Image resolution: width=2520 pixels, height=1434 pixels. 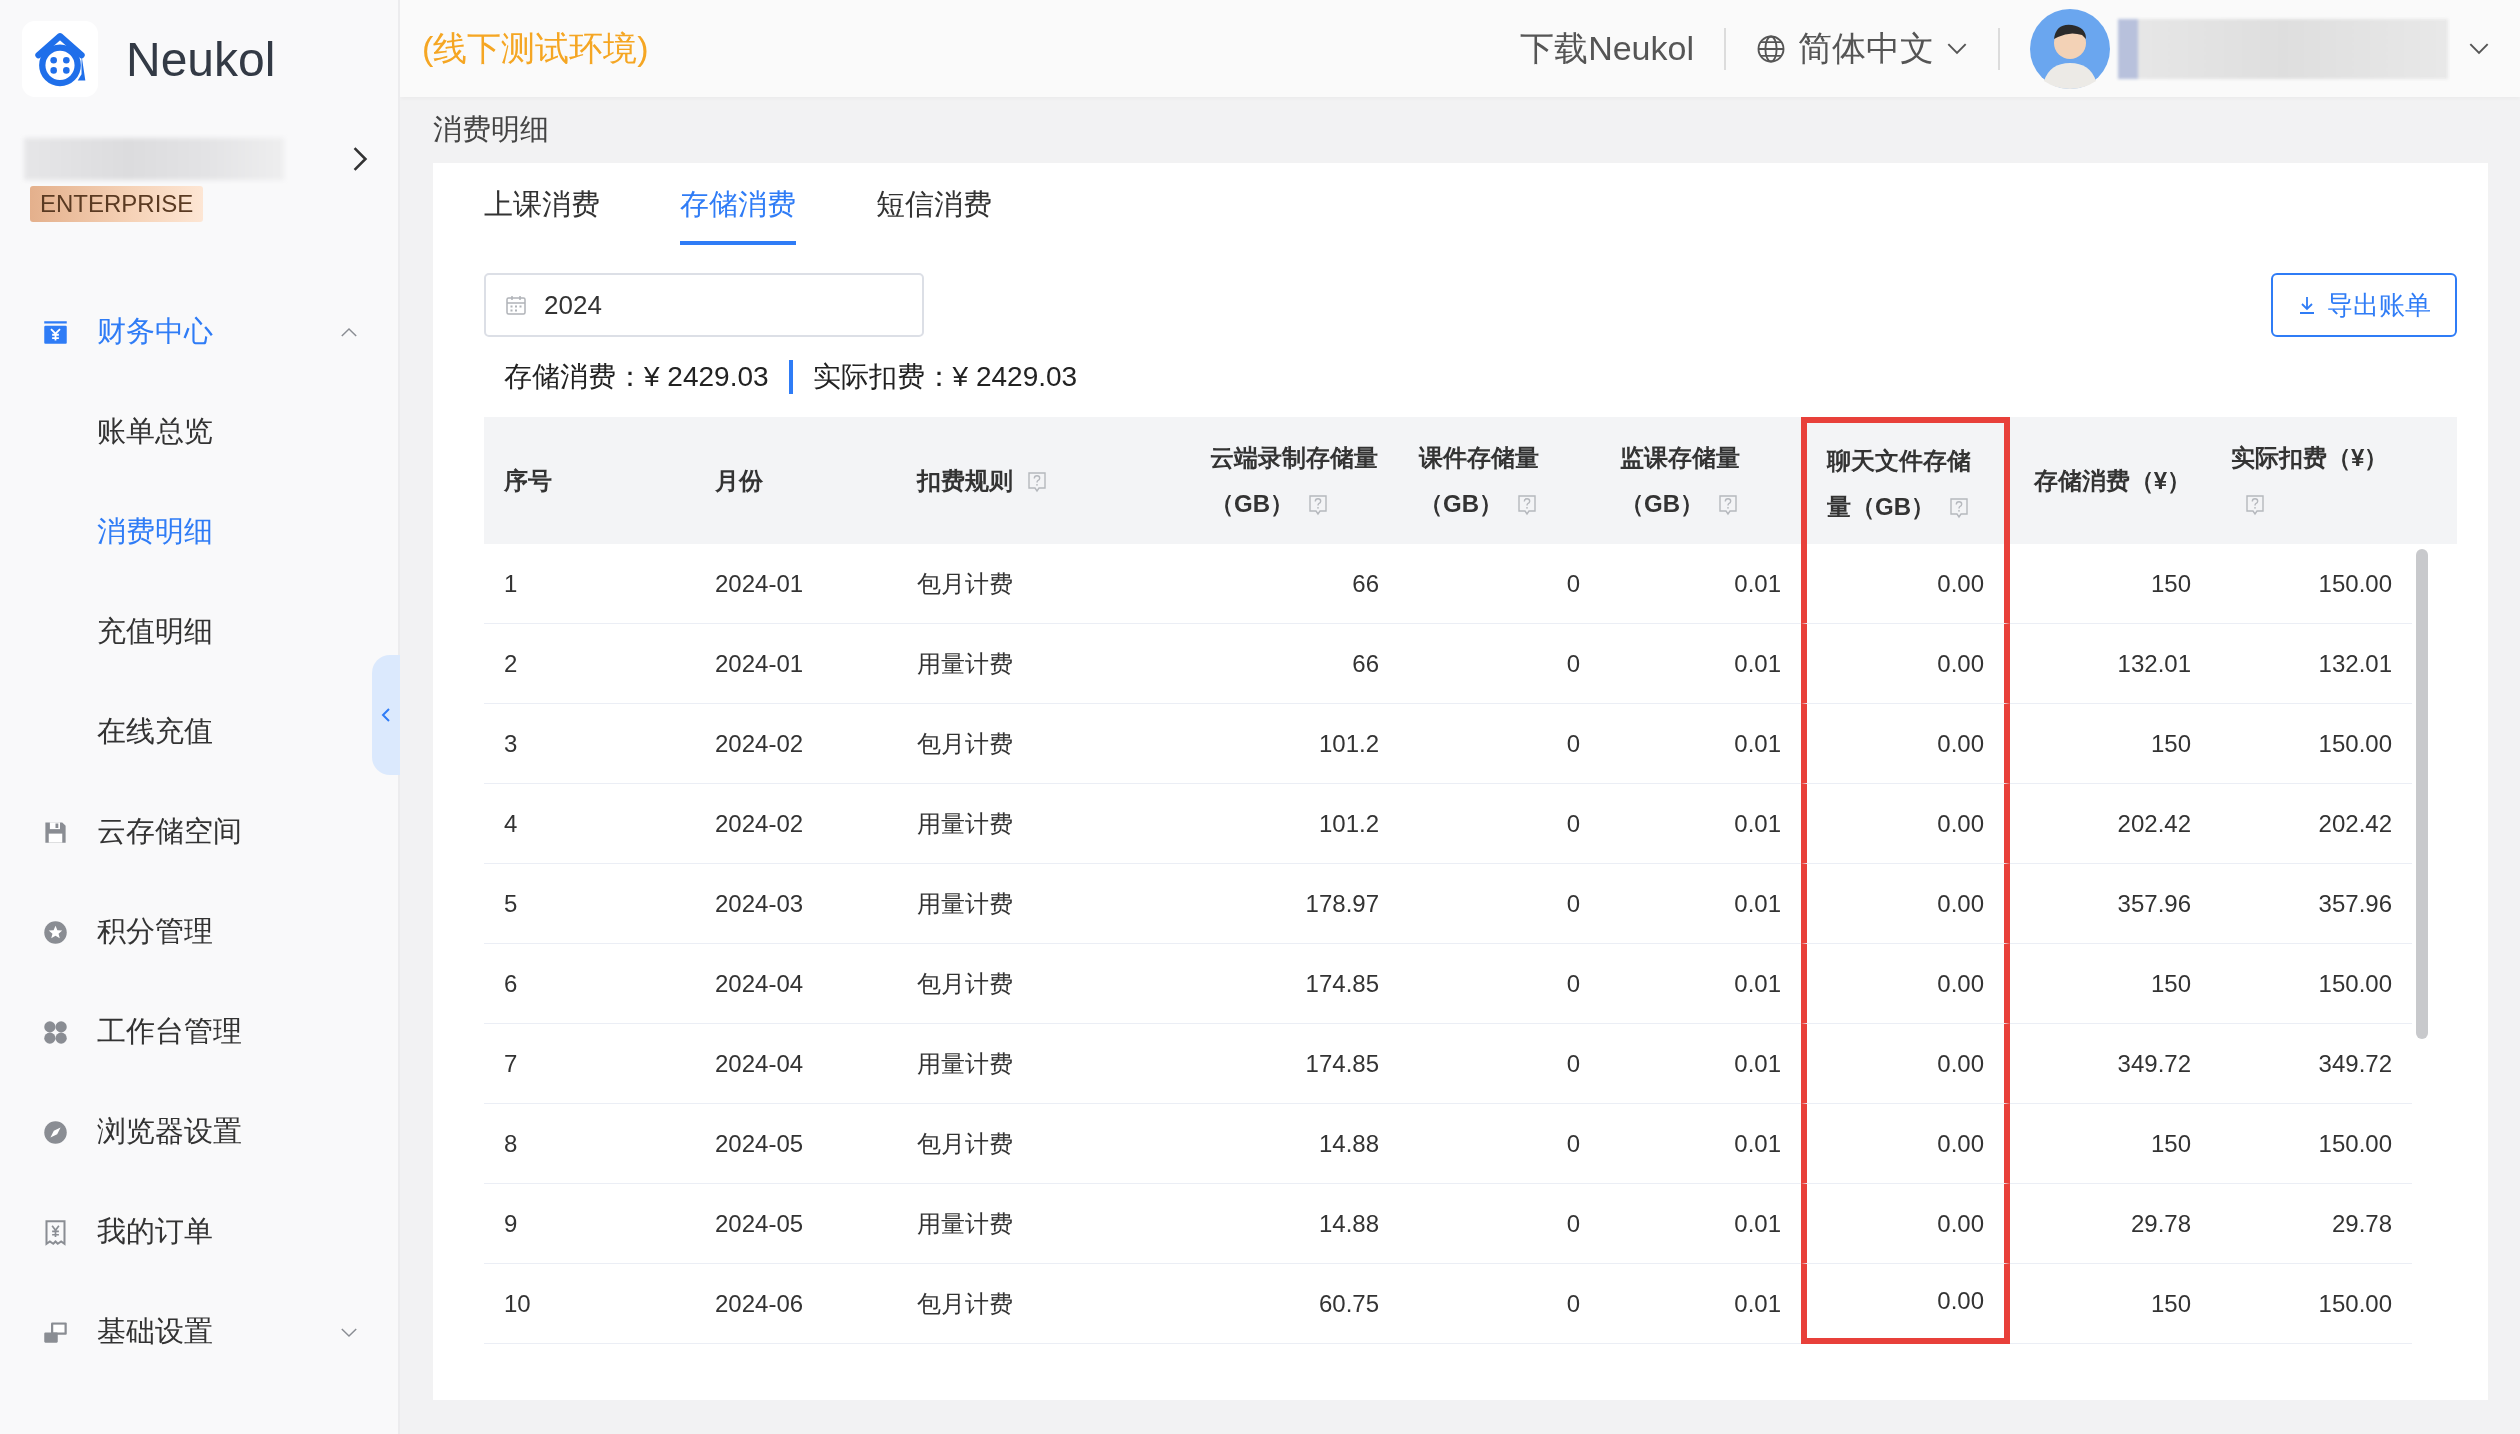 I want to click on tab: 短信消费, so click(x=934, y=215).